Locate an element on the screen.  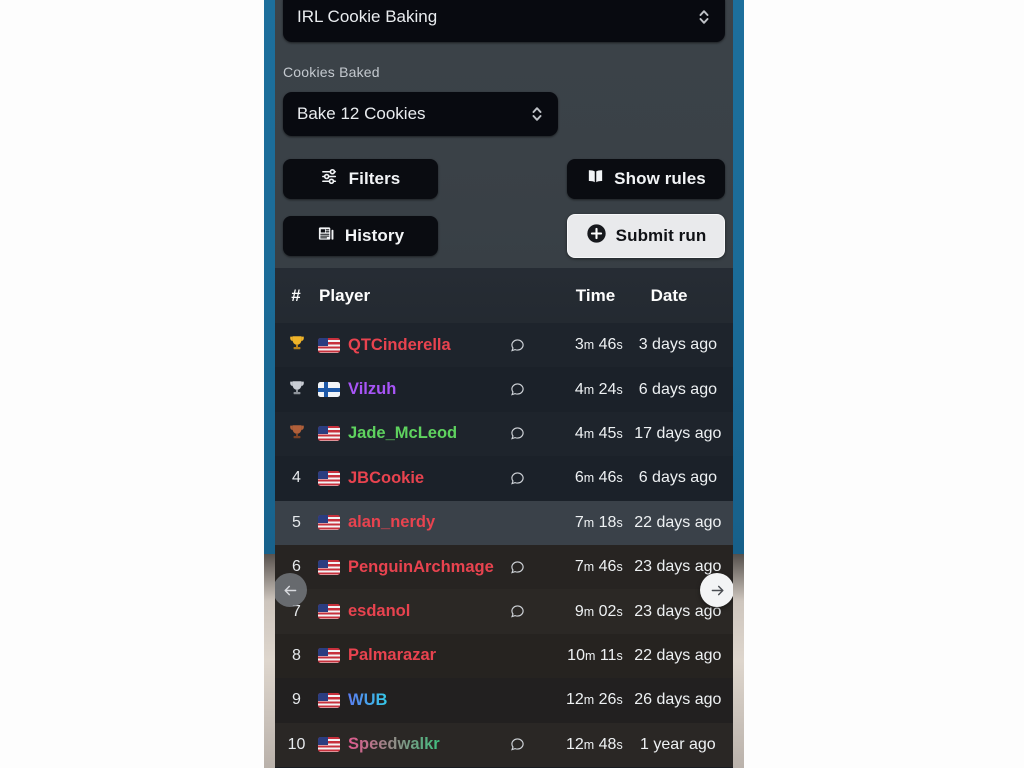
show-rules-button: Show rules is located at coordinates (646, 179).